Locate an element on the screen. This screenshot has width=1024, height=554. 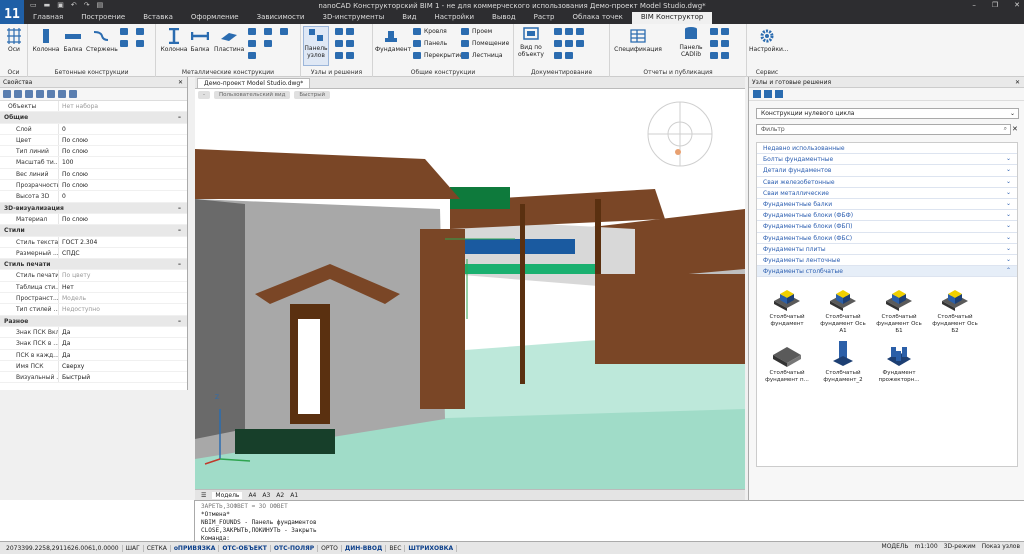
foundation-item: Столбчатый фундамент is located at coordinates (787, 305).